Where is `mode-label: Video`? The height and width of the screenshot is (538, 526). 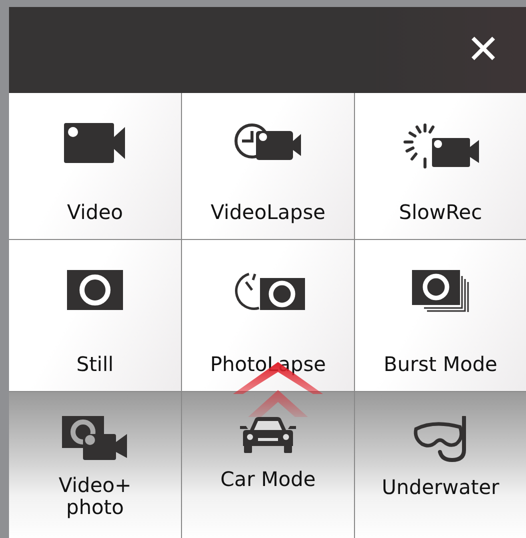
mode-label: Video is located at coordinates (95, 212).